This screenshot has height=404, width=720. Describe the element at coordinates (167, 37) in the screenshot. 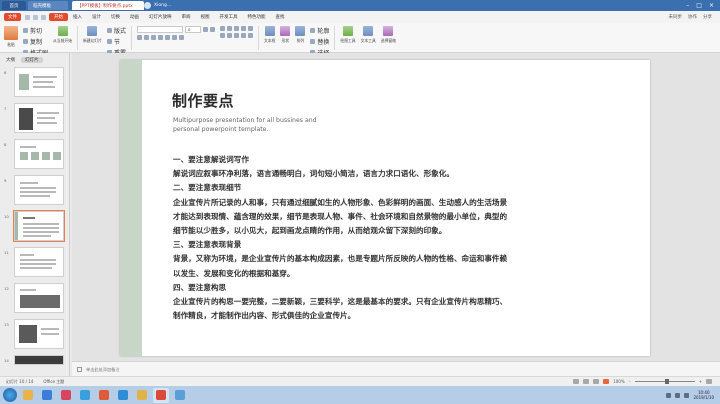

I see `superscript-icon` at that location.